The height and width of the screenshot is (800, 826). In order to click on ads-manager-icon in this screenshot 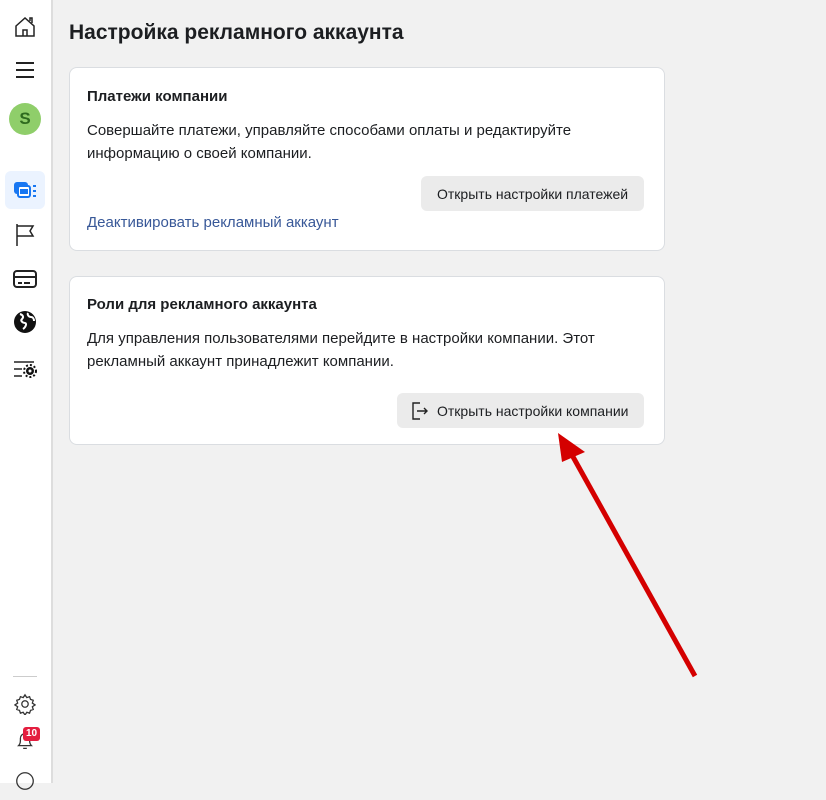, I will do `click(25, 190)`.